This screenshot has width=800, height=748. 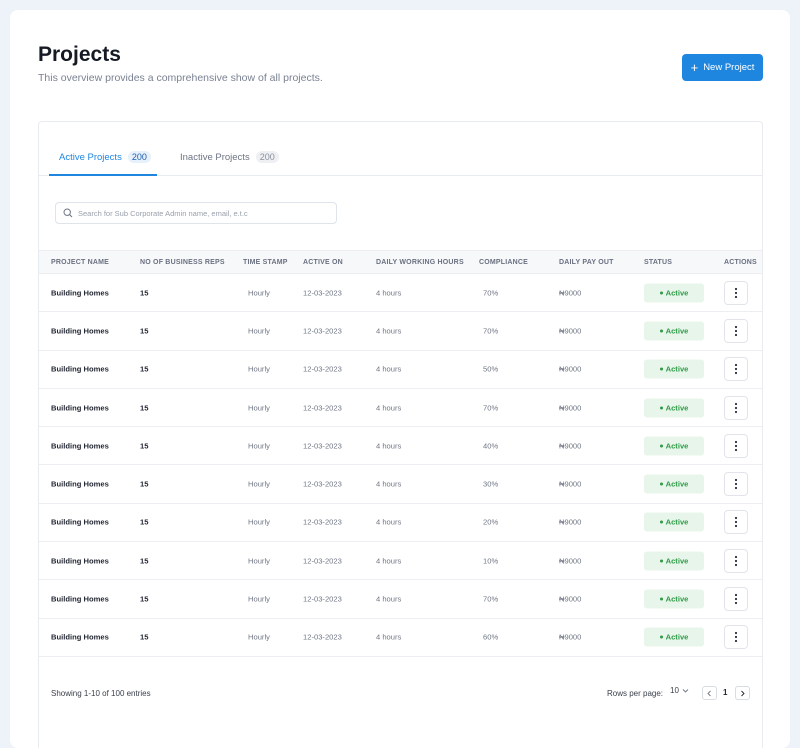 What do you see at coordinates (729, 67) in the screenshot?
I see `new-project-button-label: New Project` at bounding box center [729, 67].